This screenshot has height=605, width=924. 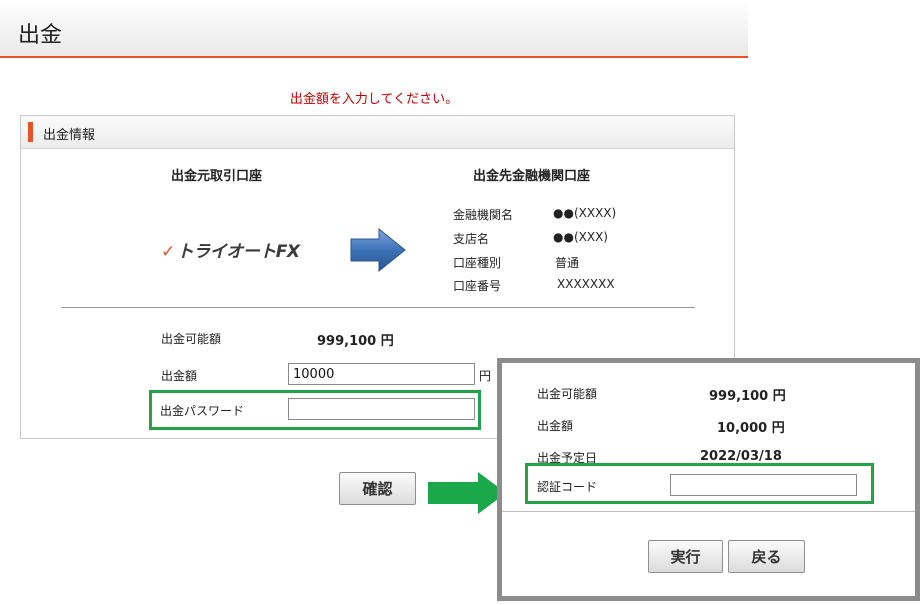 What do you see at coordinates (381, 374) in the screenshot?
I see `amount-input` at bounding box center [381, 374].